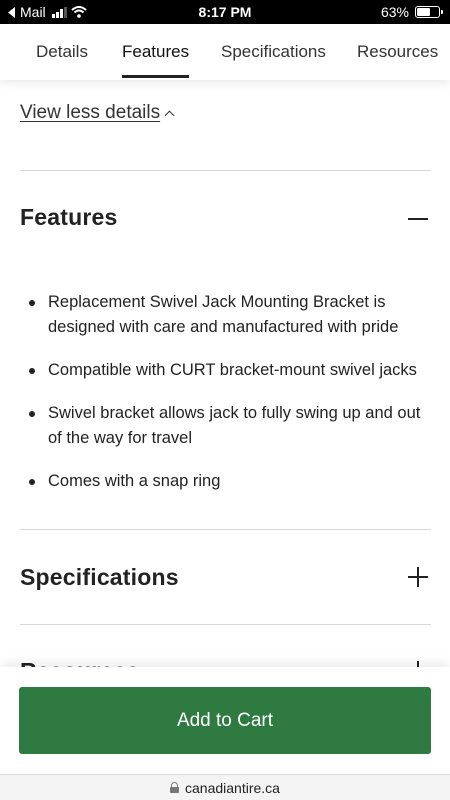  Describe the element at coordinates (225, 12) in the screenshot. I see `status-bar: Mail 8:17 PM 63%` at that location.